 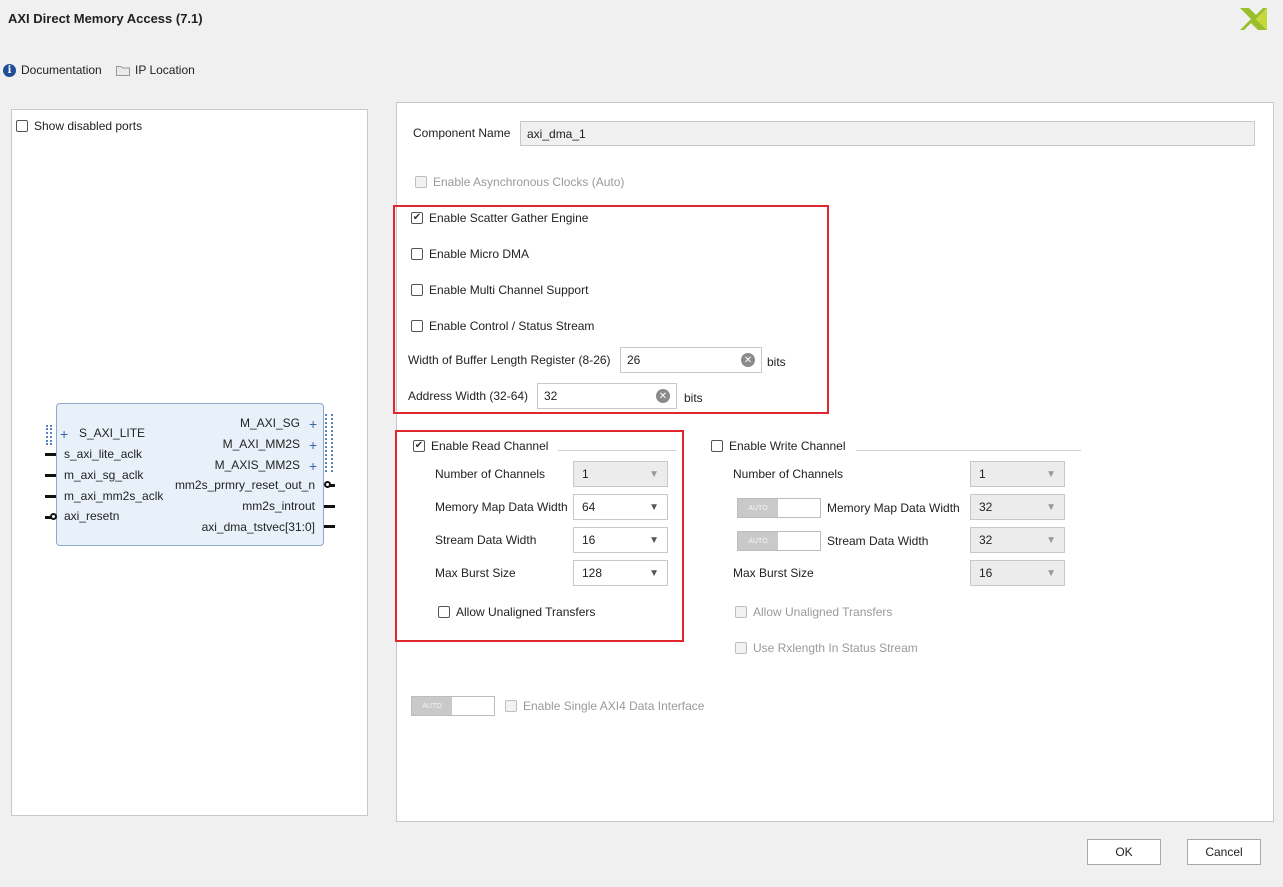 I want to click on info-icon: i, so click(x=9, y=70).